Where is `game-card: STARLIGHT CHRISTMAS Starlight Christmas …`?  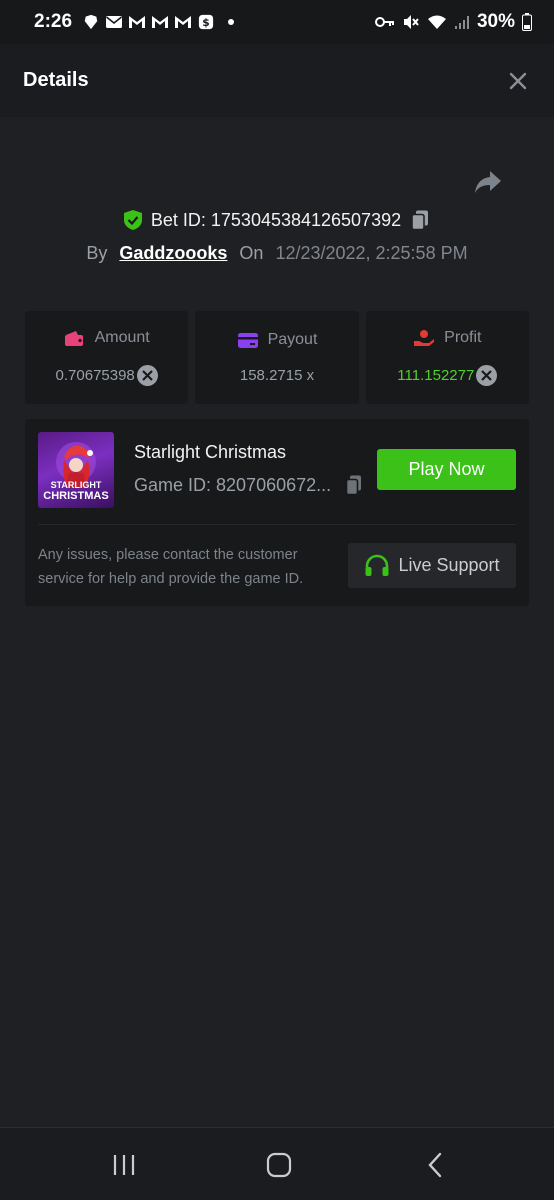
game-card: STARLIGHT CHRISTMAS Starlight Christmas … is located at coordinates (277, 512).